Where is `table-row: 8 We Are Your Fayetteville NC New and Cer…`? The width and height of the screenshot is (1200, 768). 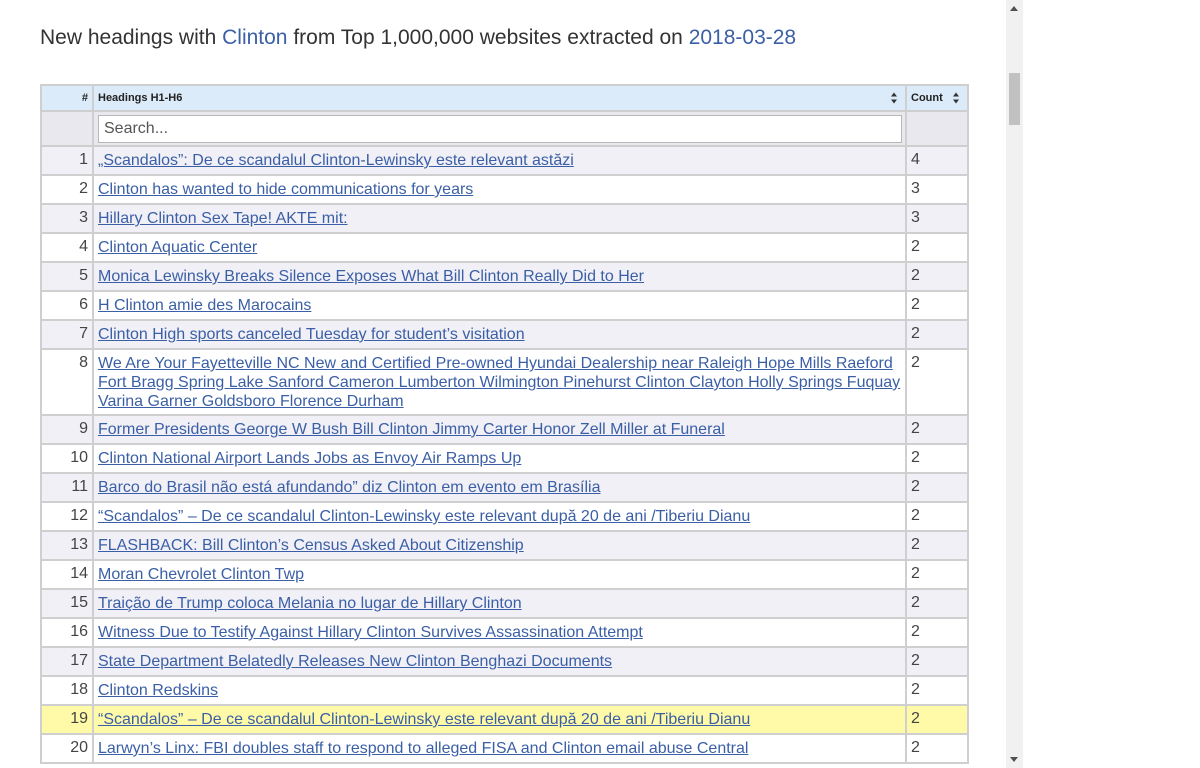
table-row: 8 We Are Your Fayetteville NC New and Cer… is located at coordinates (504, 382).